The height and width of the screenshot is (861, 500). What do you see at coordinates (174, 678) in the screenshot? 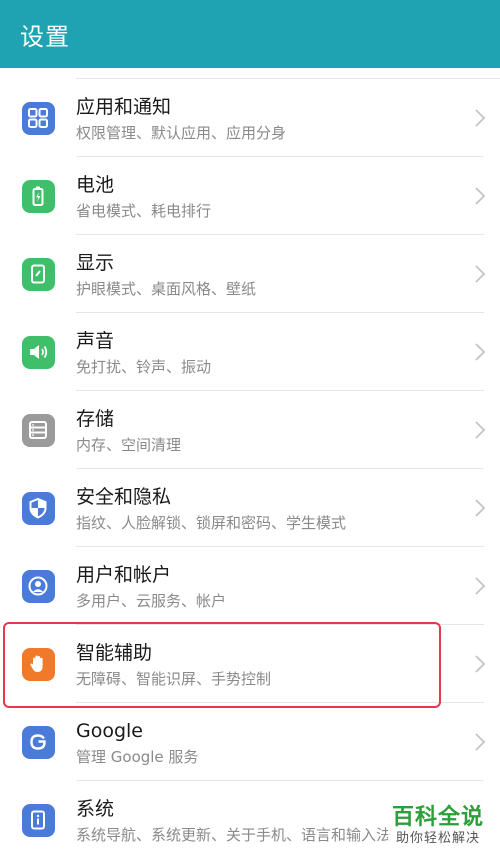
I see `item-subtitle: 无障碍、智能识屏、手势控制` at bounding box center [174, 678].